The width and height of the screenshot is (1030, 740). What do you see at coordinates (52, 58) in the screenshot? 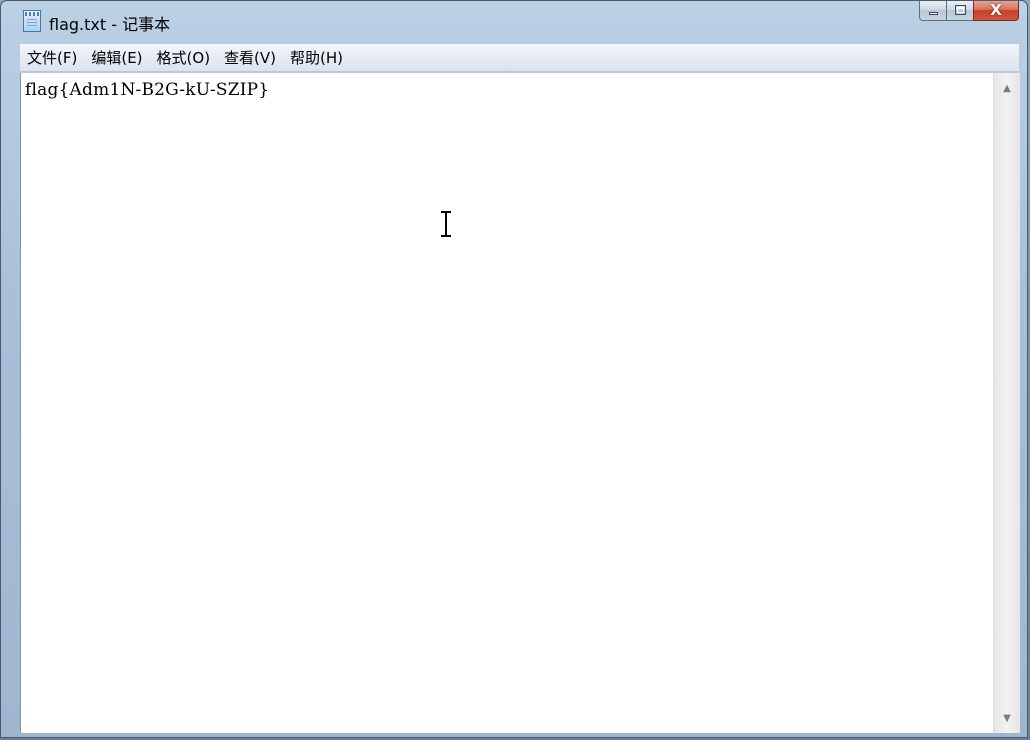
I see `menu-file: 文件(F)` at bounding box center [52, 58].